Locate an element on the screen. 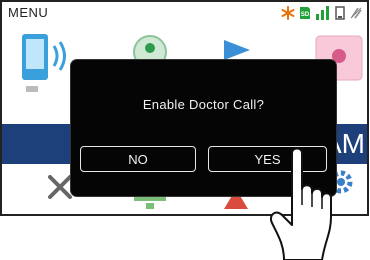 The height and width of the screenshot is (260, 370). dialog-title: Enable Doctor Call? is located at coordinates (203, 104).